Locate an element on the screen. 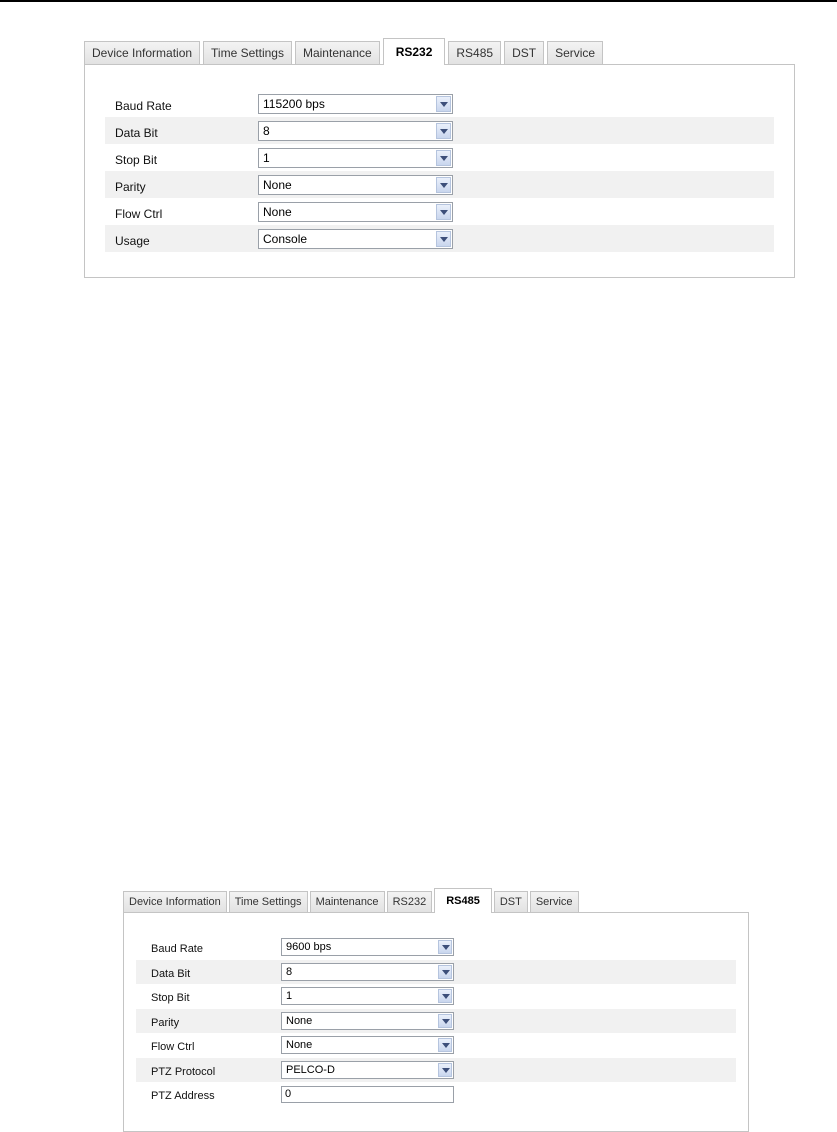 The height and width of the screenshot is (1132, 837). usage-select: Console is located at coordinates (355, 238).